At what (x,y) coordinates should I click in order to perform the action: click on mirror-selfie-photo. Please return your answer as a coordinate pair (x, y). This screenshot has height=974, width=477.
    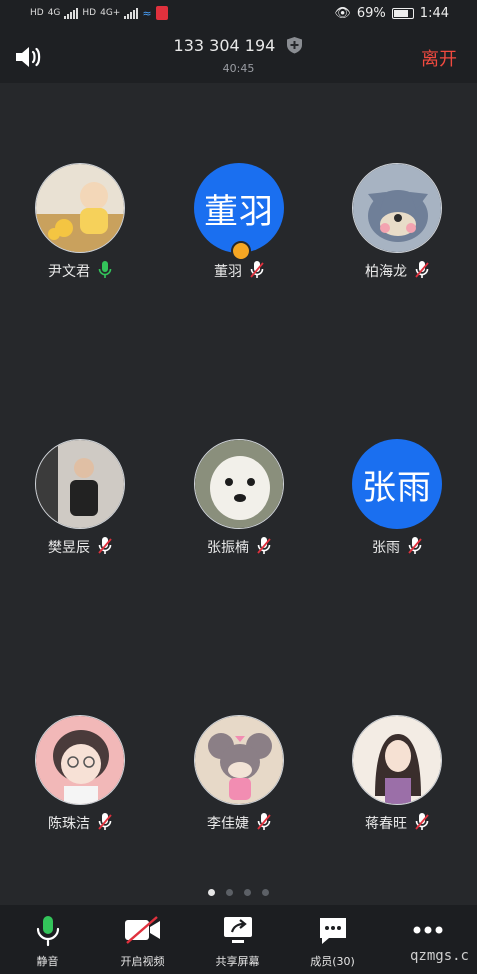
    Looking at the image, I should click on (80, 484).